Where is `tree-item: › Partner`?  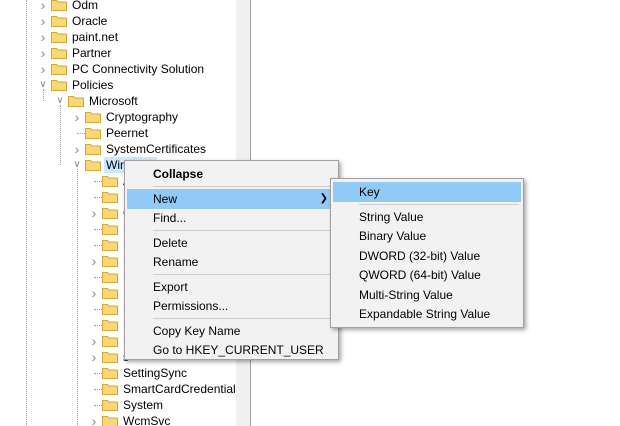
tree-item: › Partner is located at coordinates (118, 53).